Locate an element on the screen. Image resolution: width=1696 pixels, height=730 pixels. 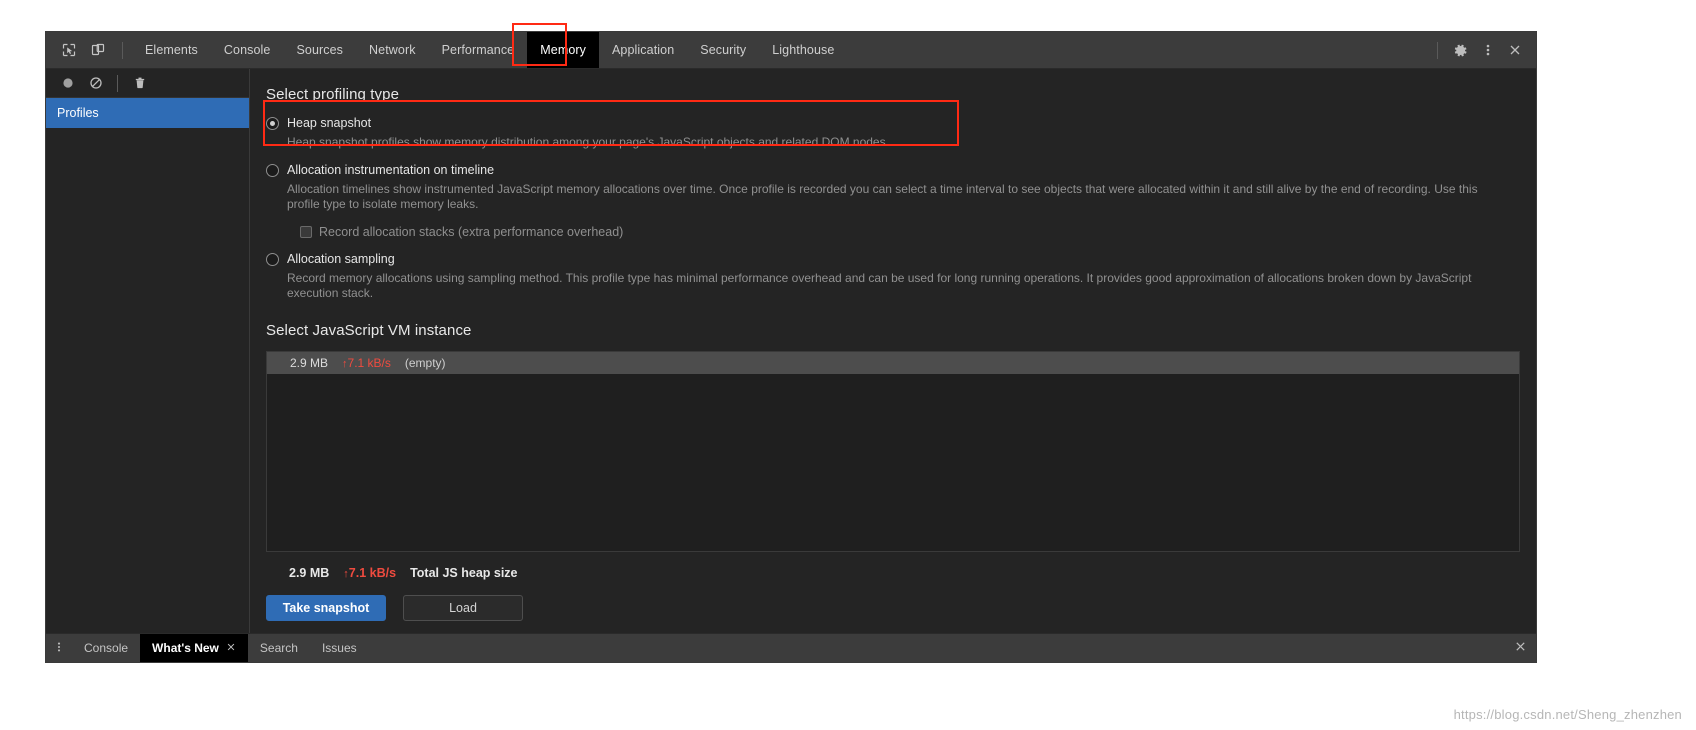
tab-label: Network is located at coordinates (392, 50).